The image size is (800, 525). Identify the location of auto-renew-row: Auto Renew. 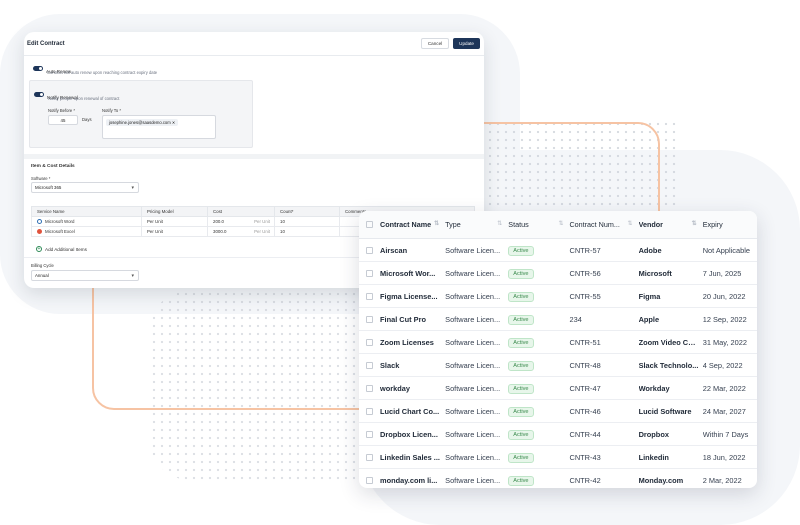
(52, 69).